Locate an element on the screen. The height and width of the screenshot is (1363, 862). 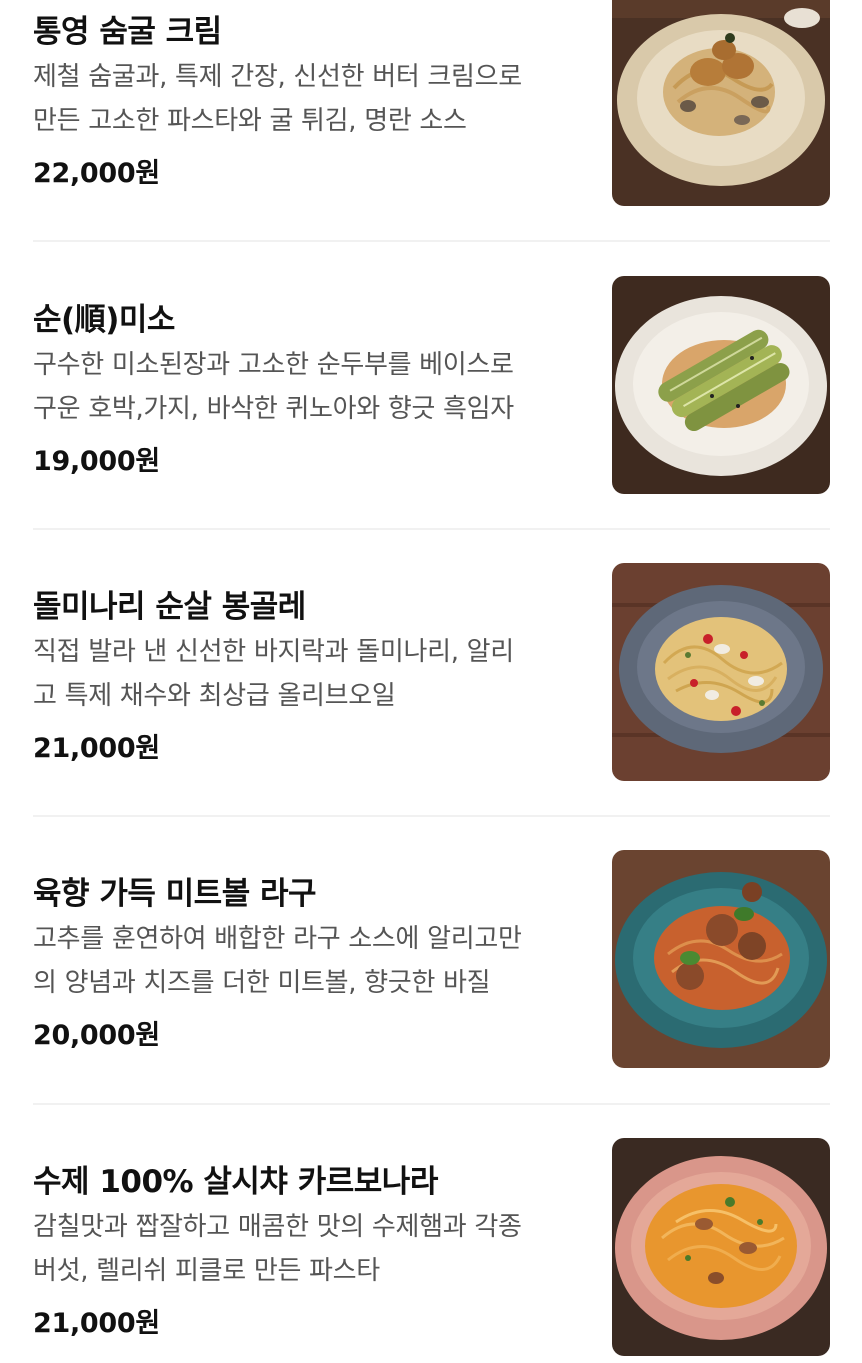
oyster-cream-pasta-photo is located at coordinates (721, 103).